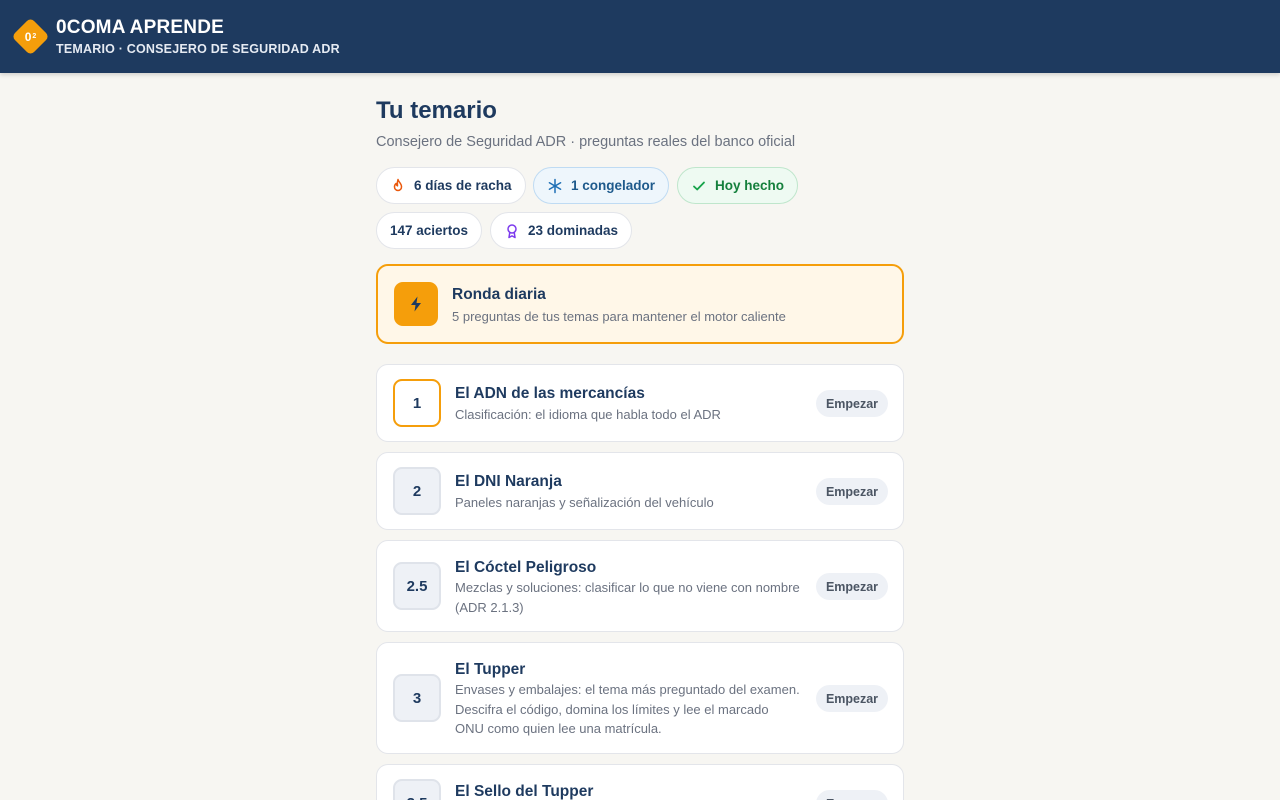 Image resolution: width=1280 pixels, height=800 pixels. Describe the element at coordinates (550, 393) in the screenshot. I see `topic-title: El ADN de las mercancías` at that location.